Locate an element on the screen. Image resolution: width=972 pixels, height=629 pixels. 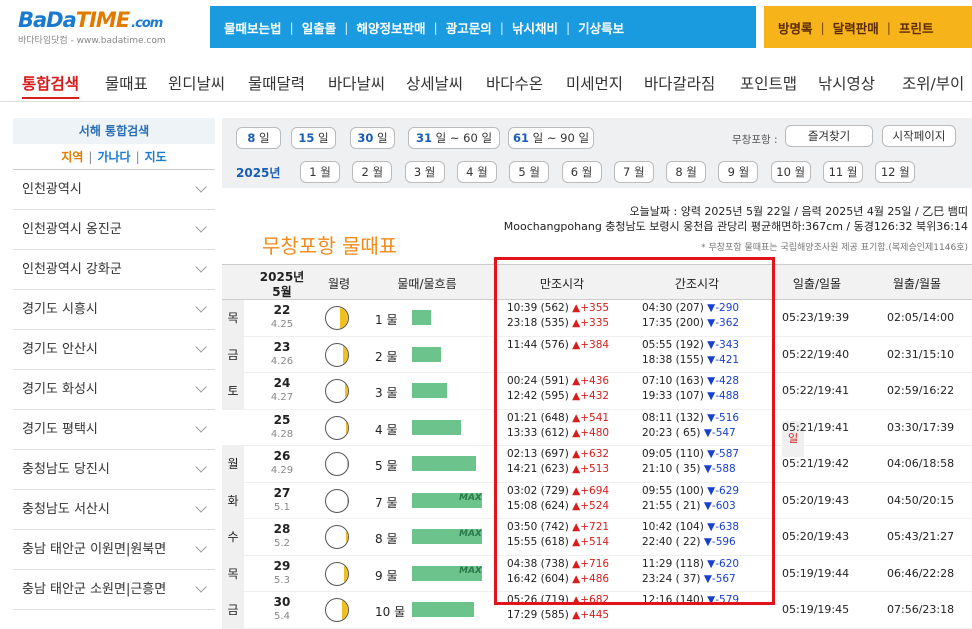
lunar-date: 5.4 is located at coordinates (282, 616).